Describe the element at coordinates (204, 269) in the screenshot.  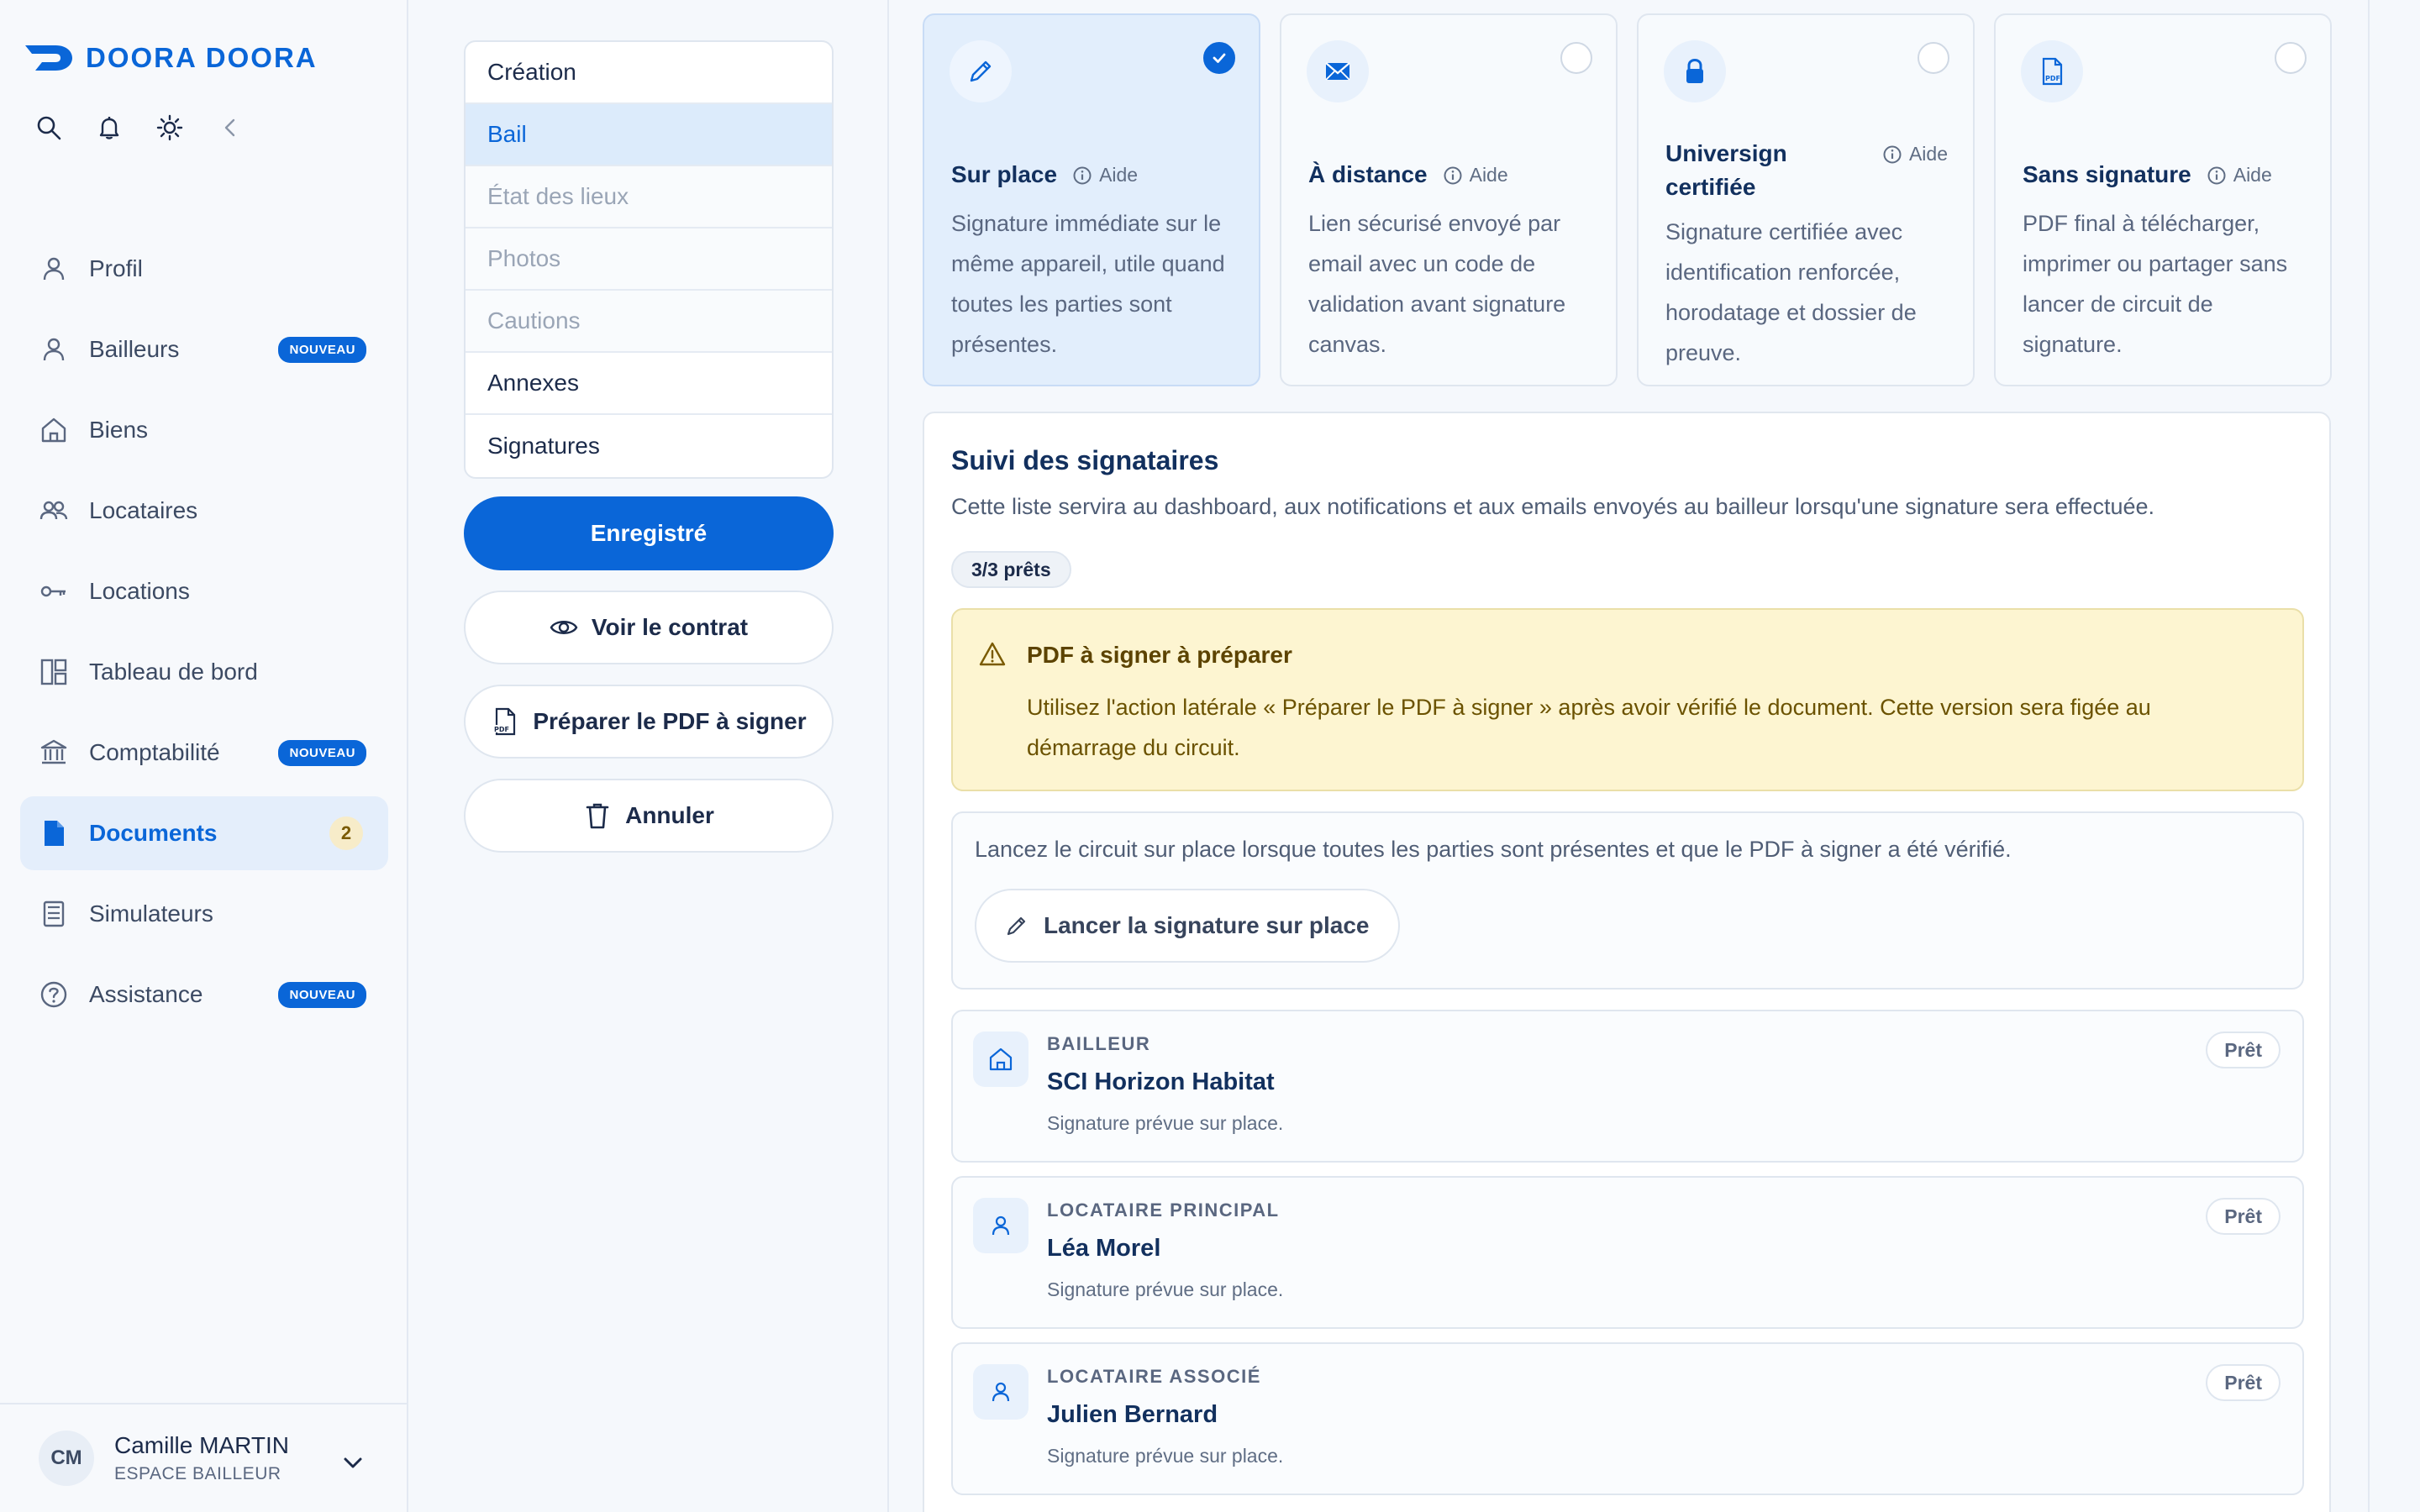
I see `sidebar-item-profil: Profil` at that location.